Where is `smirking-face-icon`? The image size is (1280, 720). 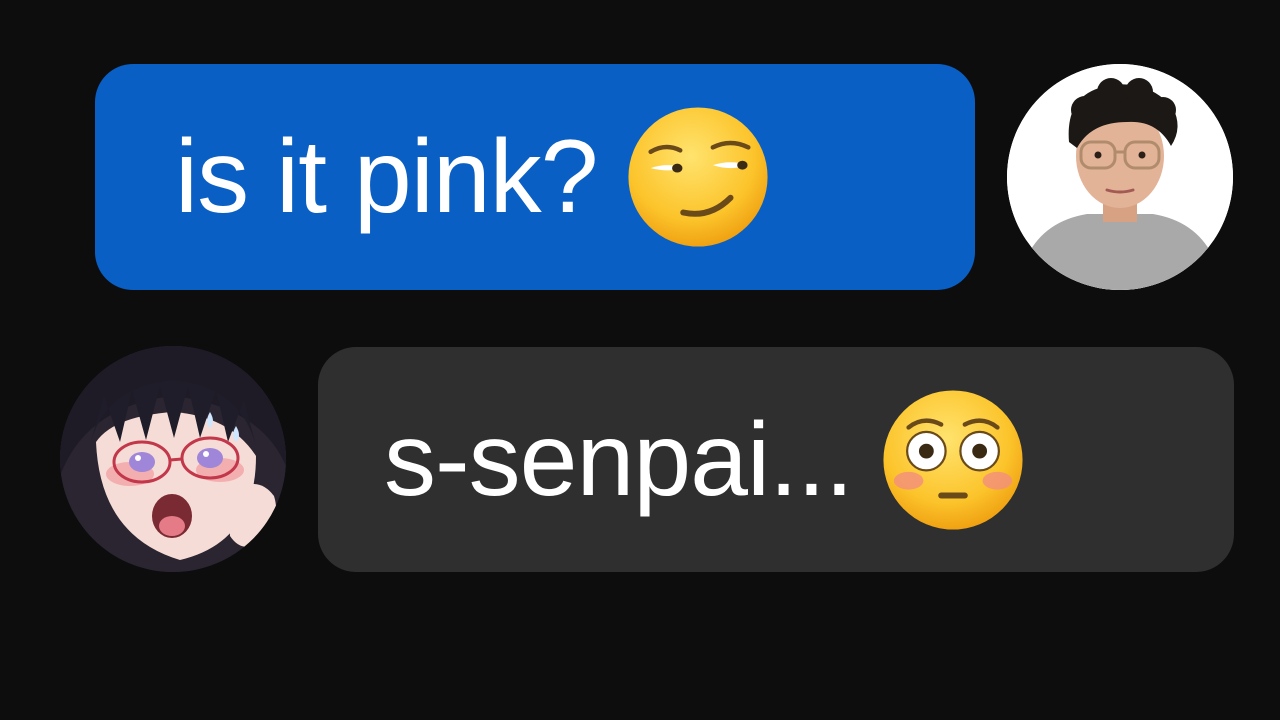 smirking-face-icon is located at coordinates (698, 177).